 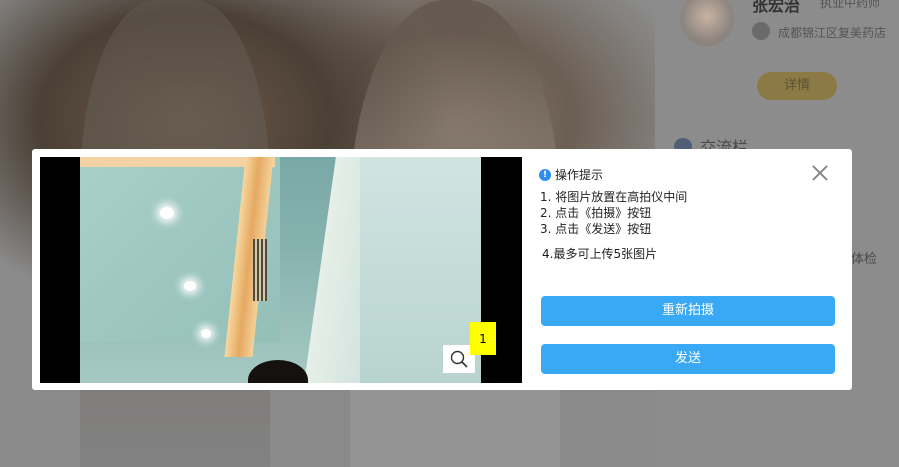 I want to click on side-text: 体检, so click(x=864, y=259).